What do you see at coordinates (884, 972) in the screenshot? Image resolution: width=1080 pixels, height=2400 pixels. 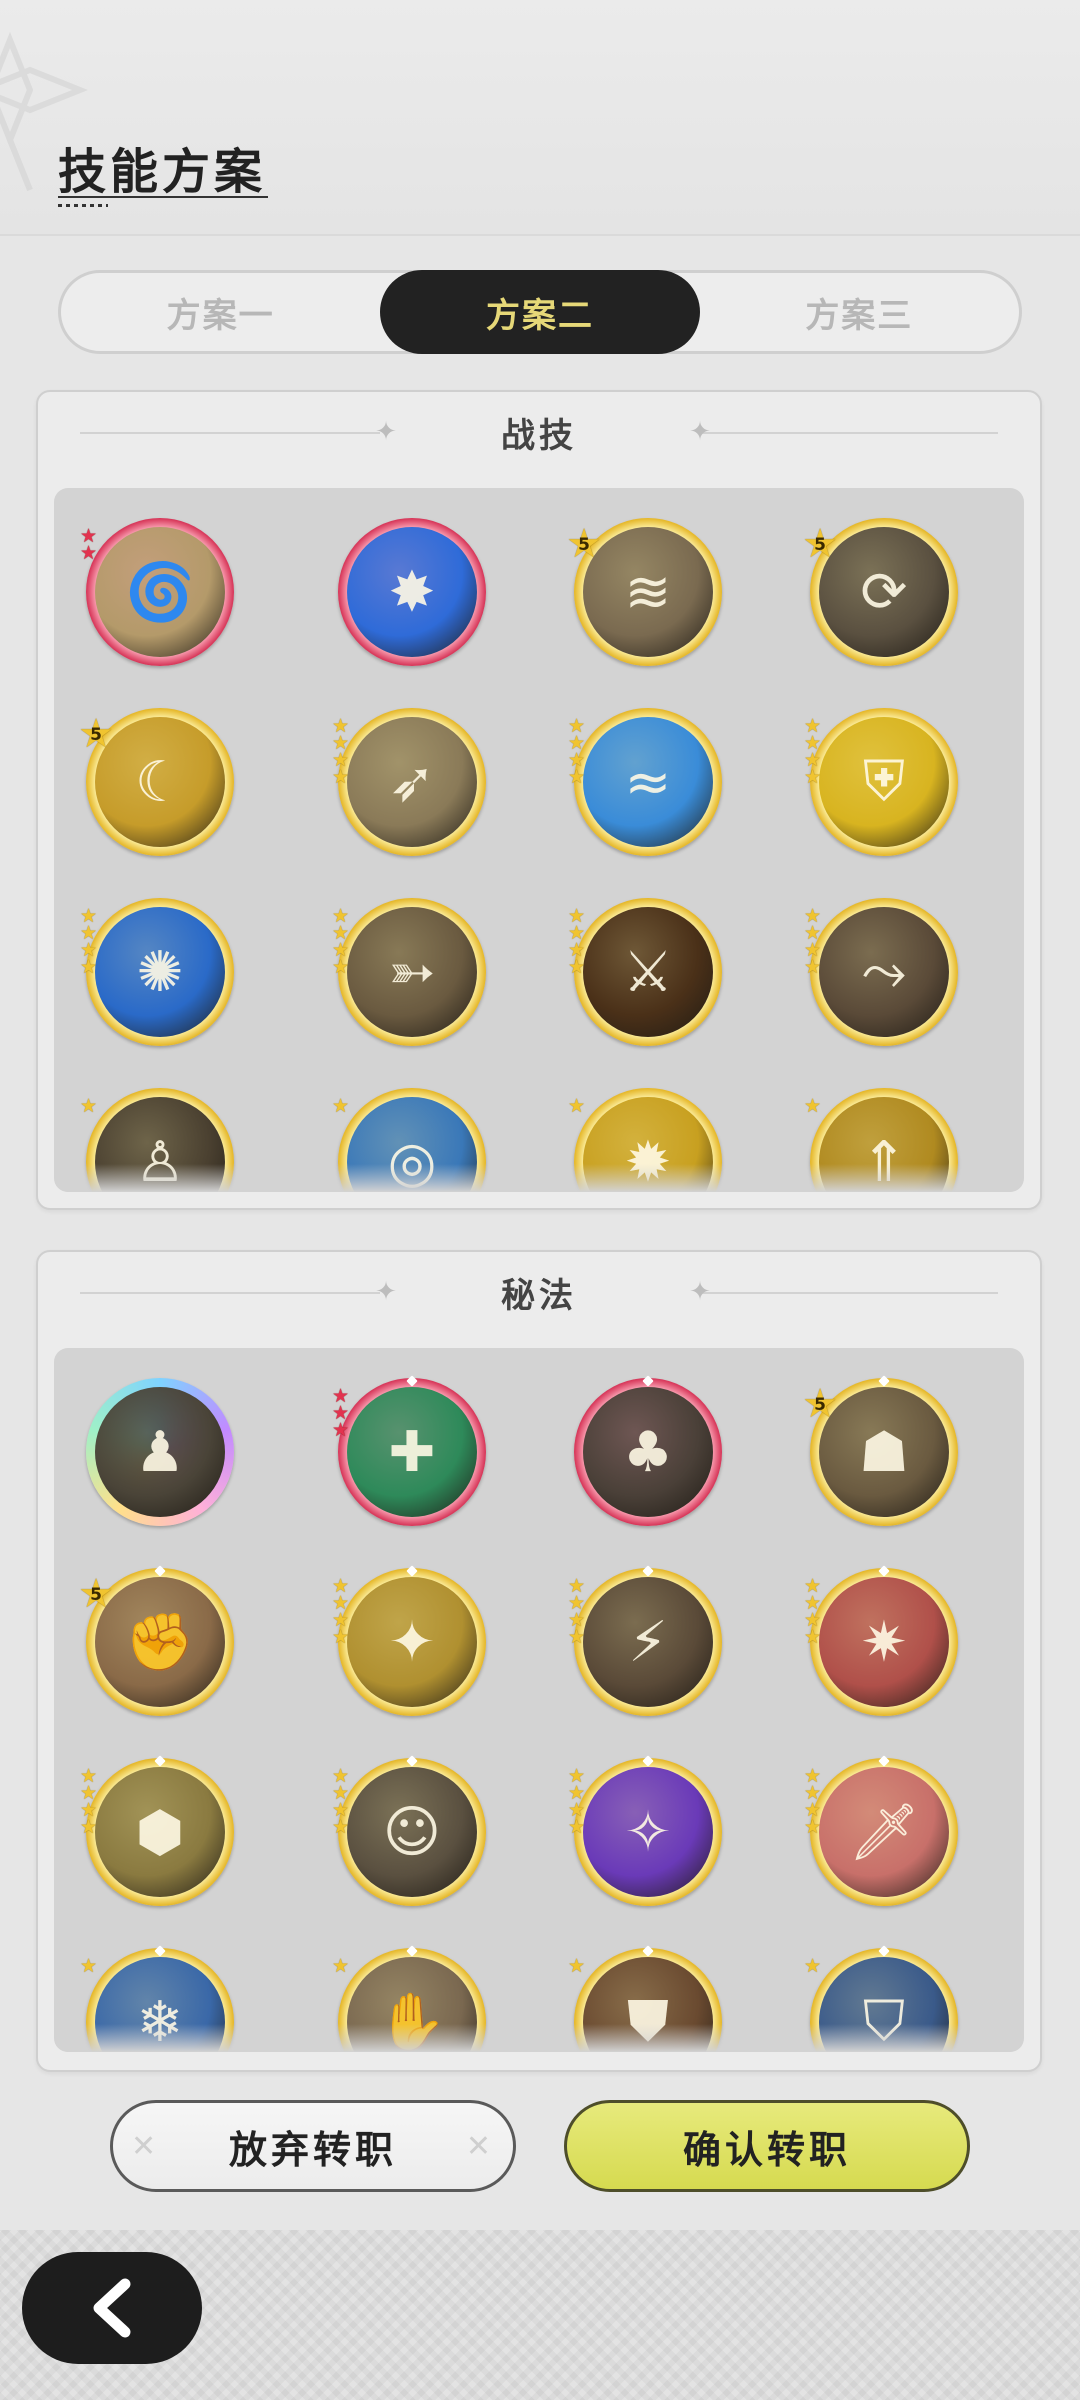 I see `slash-arc-icon: ⤳` at bounding box center [884, 972].